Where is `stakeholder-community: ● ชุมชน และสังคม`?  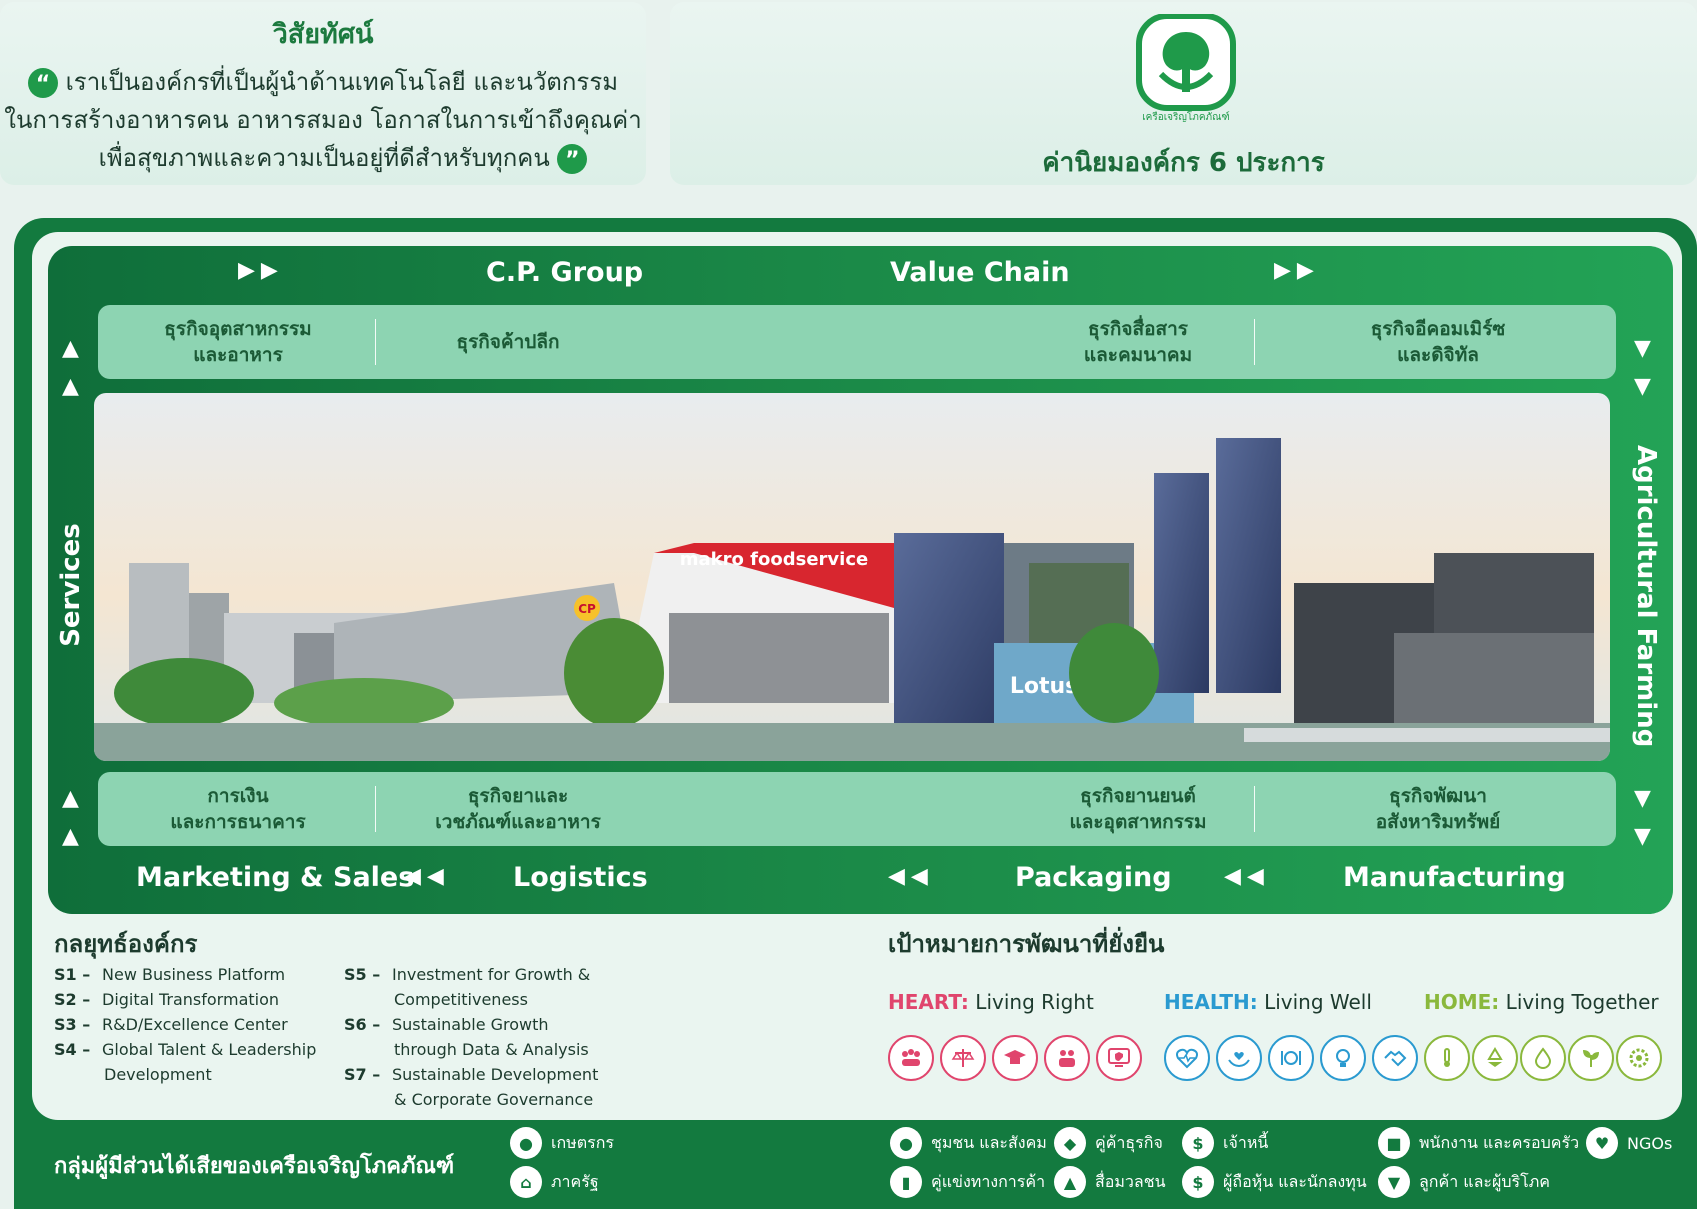 stakeholder-community: ● ชุมชน และสังคม is located at coordinates (968, 1143).